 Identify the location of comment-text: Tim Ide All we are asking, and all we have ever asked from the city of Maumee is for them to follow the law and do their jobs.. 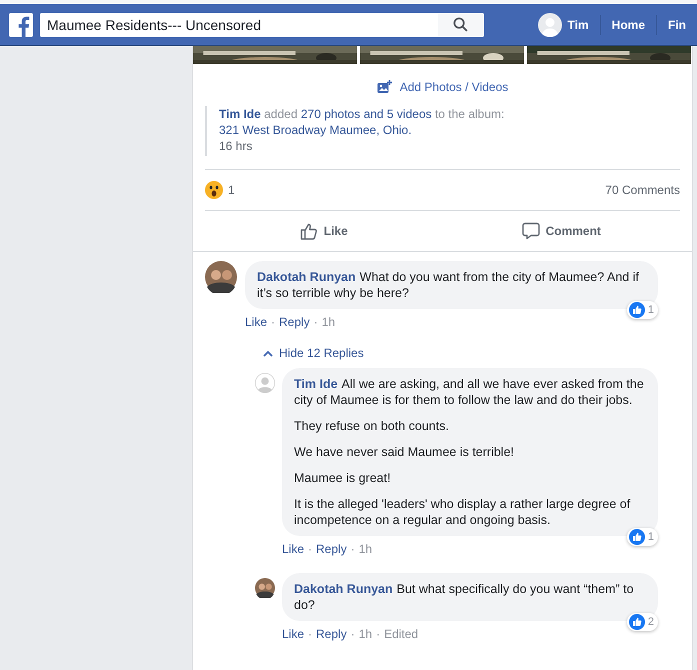
(469, 392).